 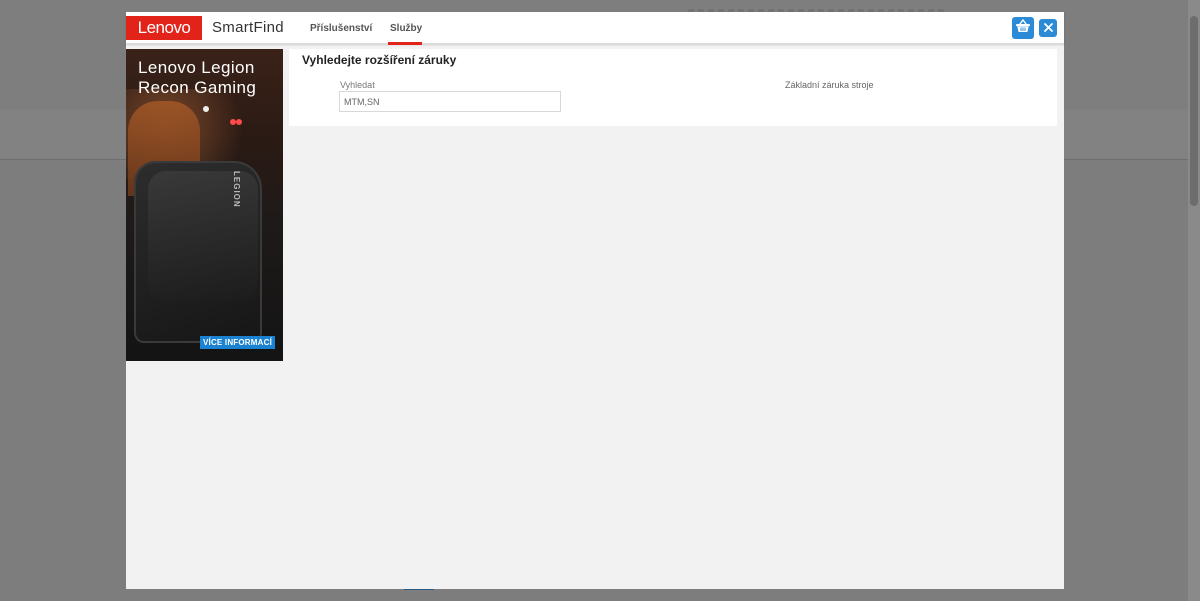 What do you see at coordinates (164, 28) in the screenshot?
I see `lenovo-logo: Lenovo` at bounding box center [164, 28].